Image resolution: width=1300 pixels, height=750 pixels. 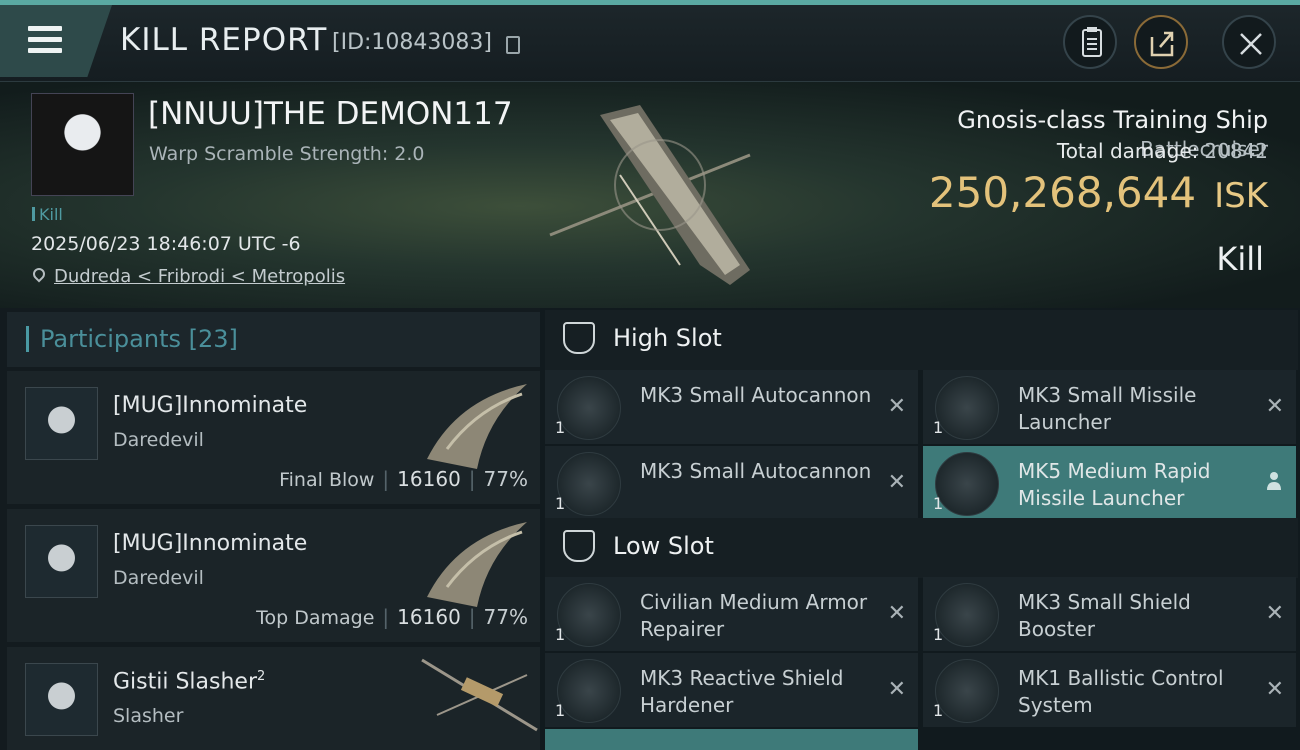 I want to click on low-slot-header: Low Slot, so click(x=921, y=548).